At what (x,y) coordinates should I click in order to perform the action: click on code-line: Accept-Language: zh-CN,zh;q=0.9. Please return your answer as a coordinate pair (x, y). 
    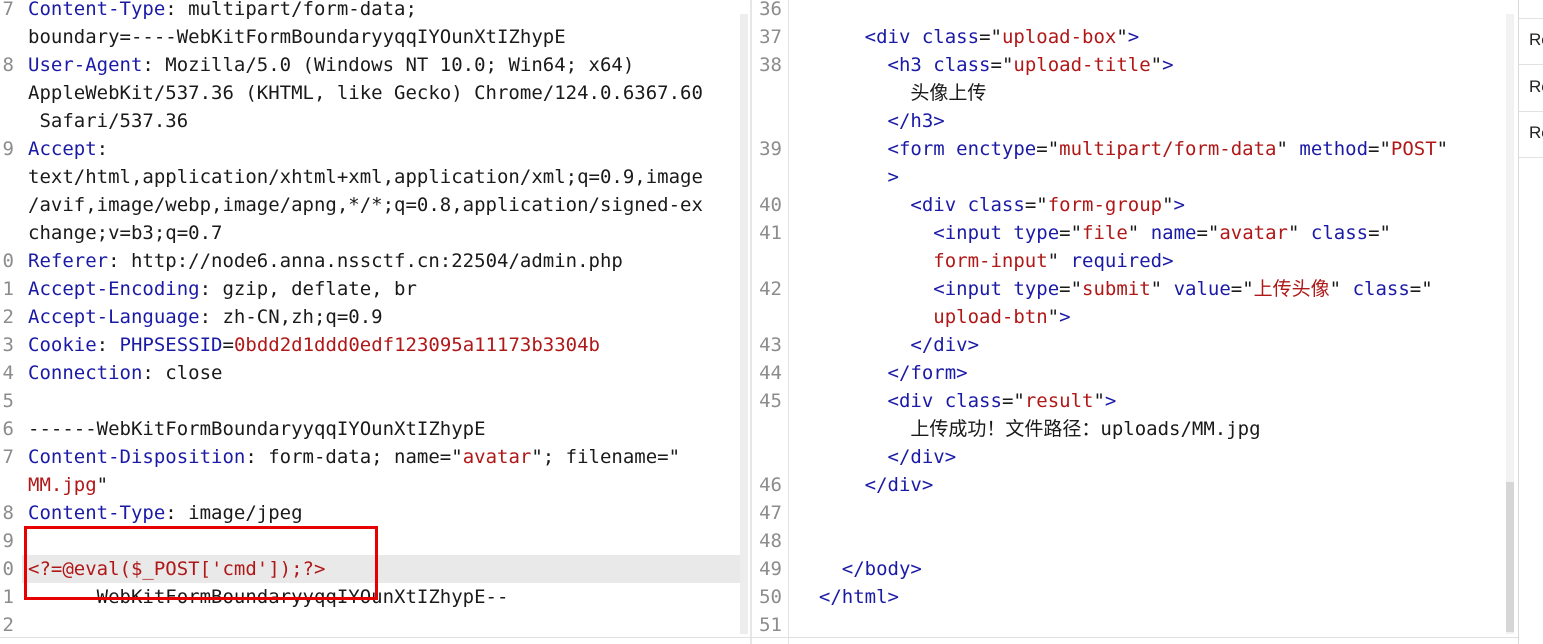
    Looking at the image, I should click on (365, 317).